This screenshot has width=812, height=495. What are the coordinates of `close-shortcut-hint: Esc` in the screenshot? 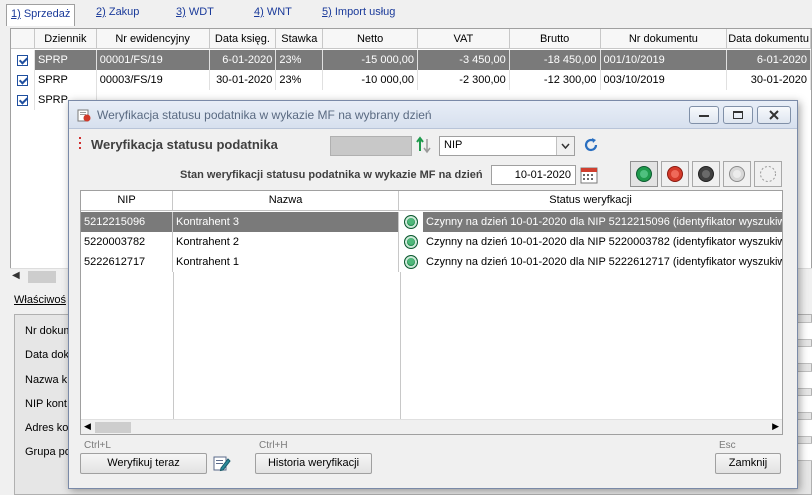 It's located at (727, 445).